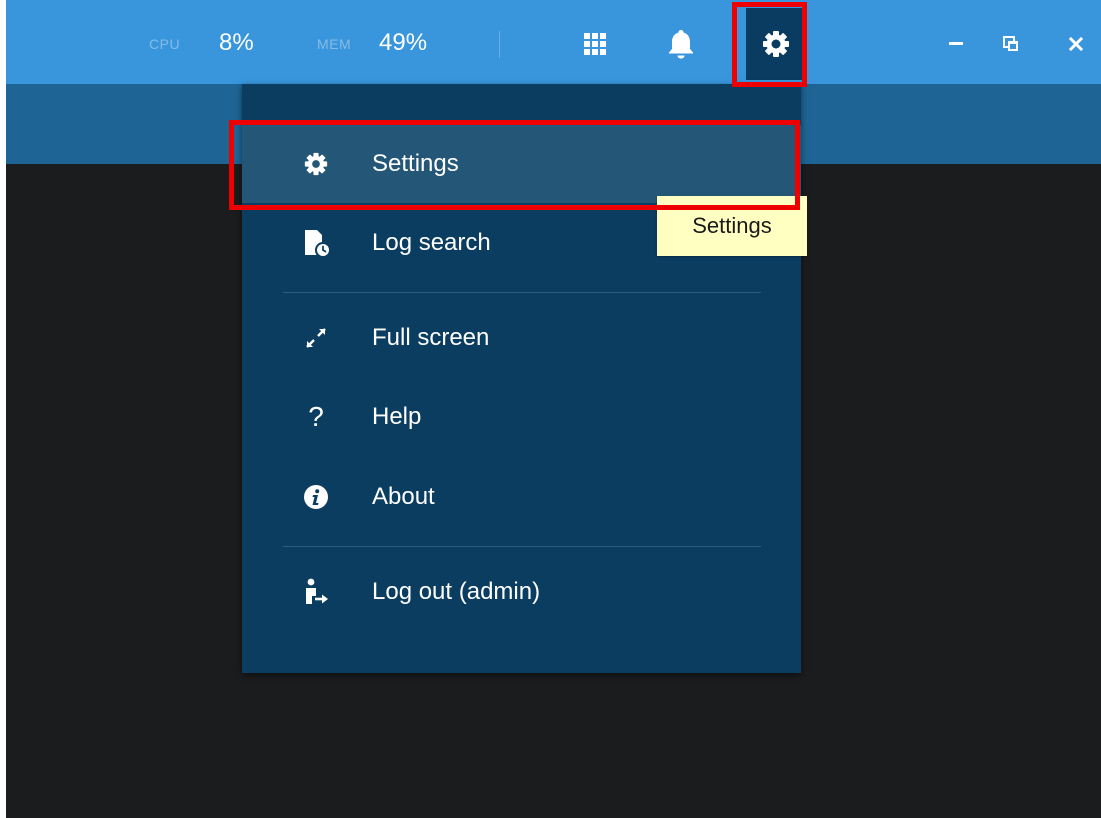 This screenshot has width=1101, height=818. I want to click on mem-value: 49%, so click(403, 42).